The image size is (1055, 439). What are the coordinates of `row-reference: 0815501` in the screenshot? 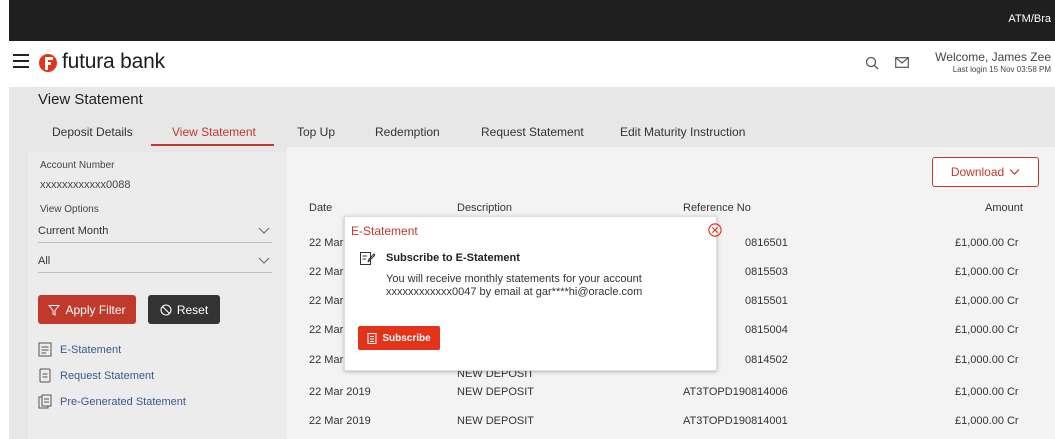 It's located at (766, 301).